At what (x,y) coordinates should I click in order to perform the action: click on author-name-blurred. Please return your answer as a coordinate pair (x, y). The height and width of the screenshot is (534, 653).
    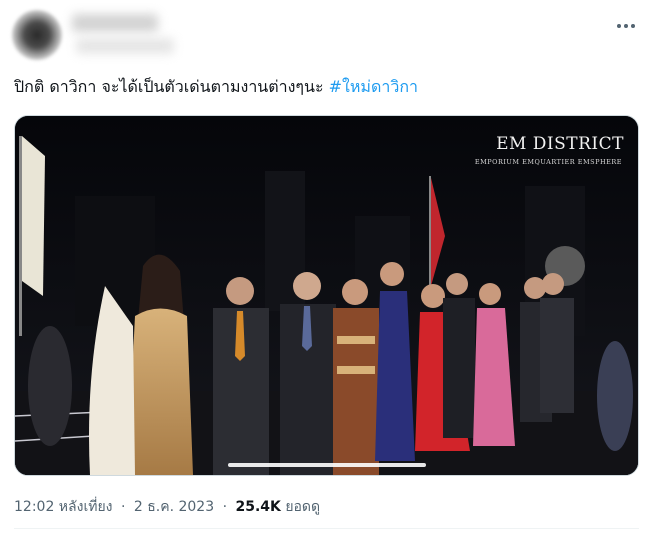
    Looking at the image, I should click on (115, 23).